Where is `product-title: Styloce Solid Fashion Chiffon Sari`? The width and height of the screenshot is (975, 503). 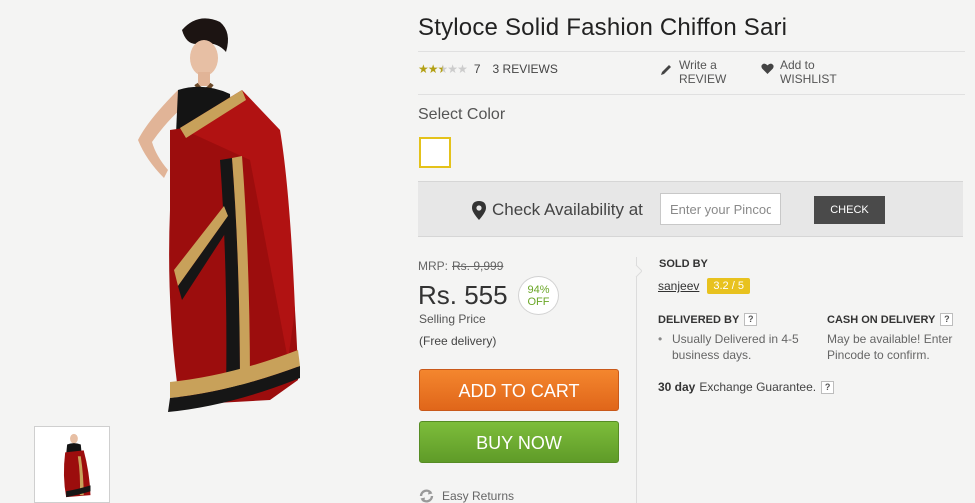
product-title: Styloce Solid Fashion Chiffon Sari is located at coordinates (603, 27).